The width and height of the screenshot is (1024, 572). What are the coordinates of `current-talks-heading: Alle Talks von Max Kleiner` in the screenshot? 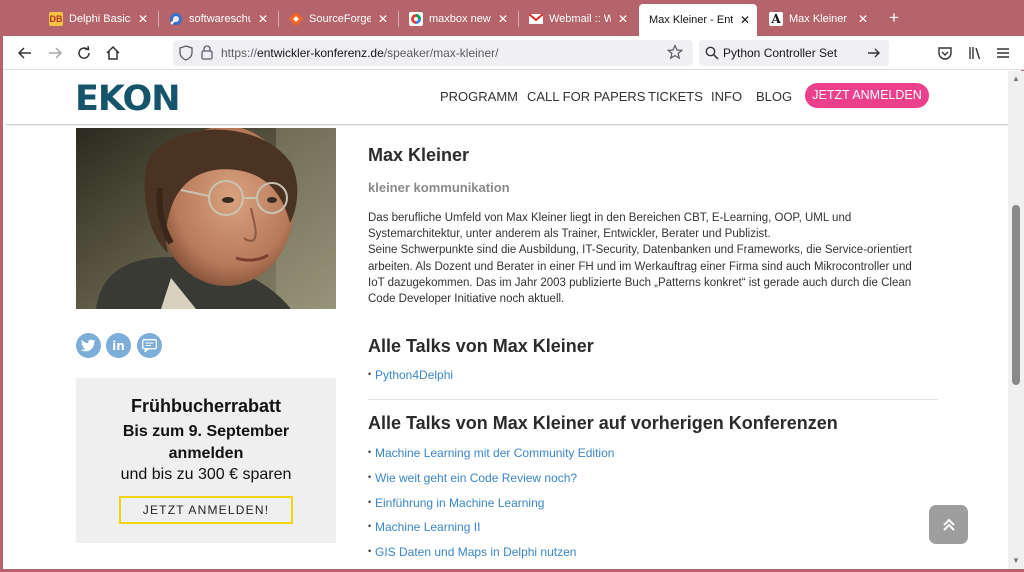 It's located at (481, 346).